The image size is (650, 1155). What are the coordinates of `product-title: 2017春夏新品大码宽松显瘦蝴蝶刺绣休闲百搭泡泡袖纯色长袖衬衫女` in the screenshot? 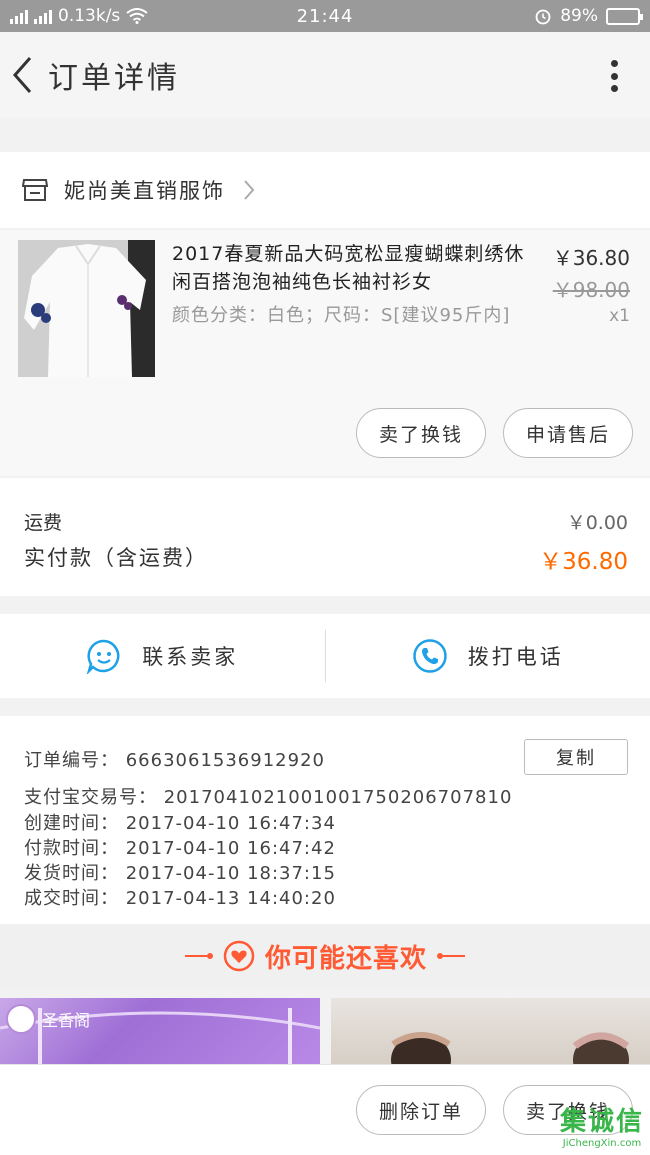 It's located at (348, 268).